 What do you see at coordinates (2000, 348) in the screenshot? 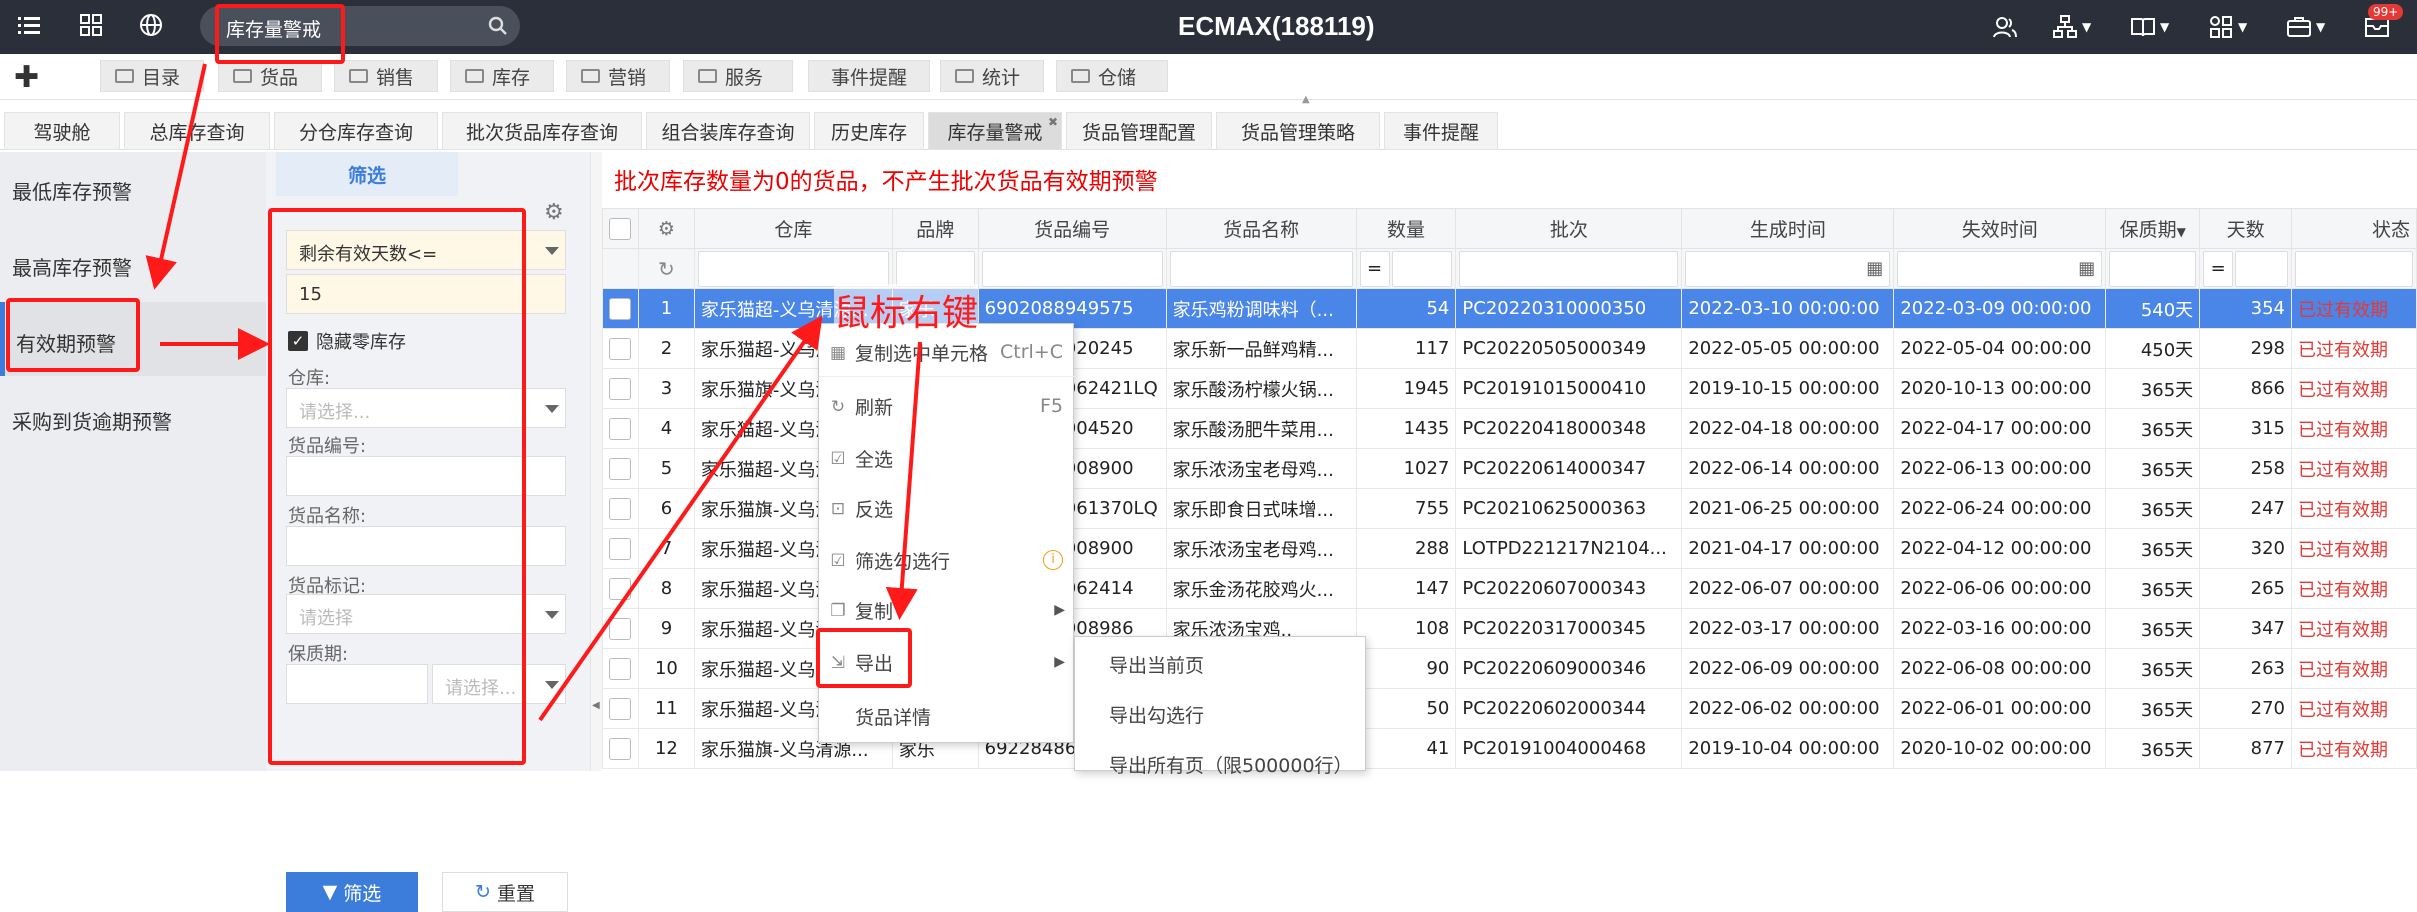
I see `cell-expire-time: 2022-05-04 00:00:00` at bounding box center [2000, 348].